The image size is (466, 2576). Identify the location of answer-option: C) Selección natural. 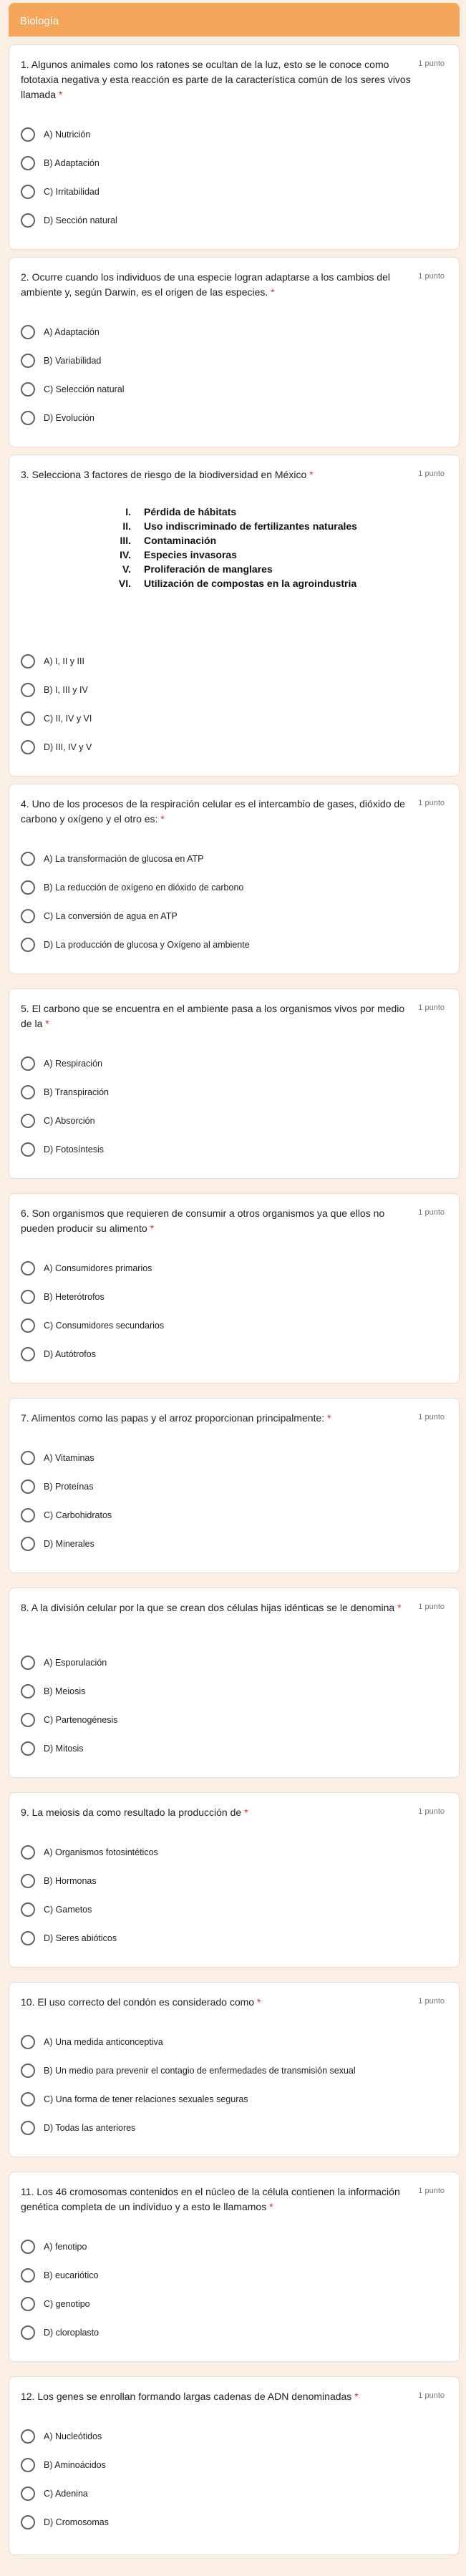
(73, 389).